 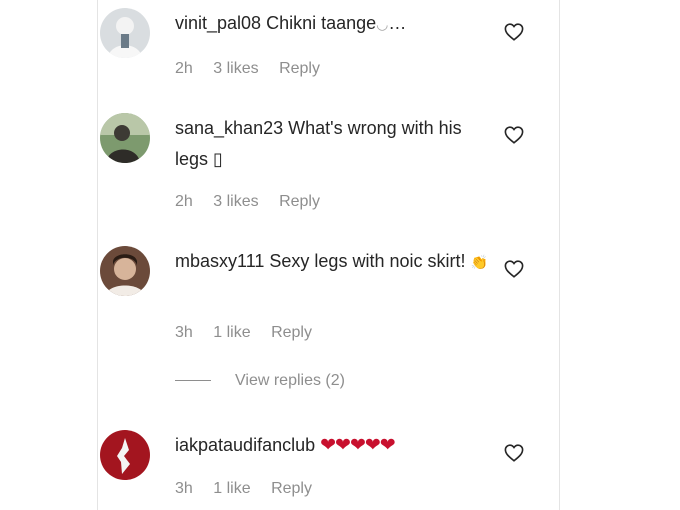 What do you see at coordinates (218, 23) in the screenshot?
I see `comment-username: vinit_pal08` at bounding box center [218, 23].